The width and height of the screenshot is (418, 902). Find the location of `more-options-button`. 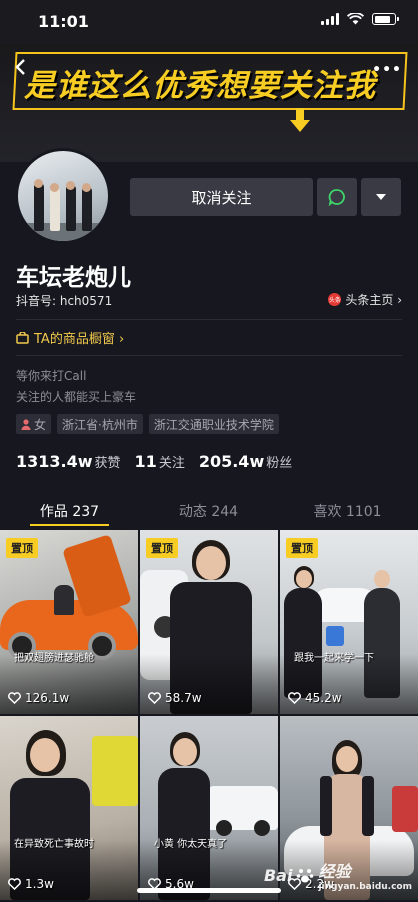

more-options-button is located at coordinates (381, 197).